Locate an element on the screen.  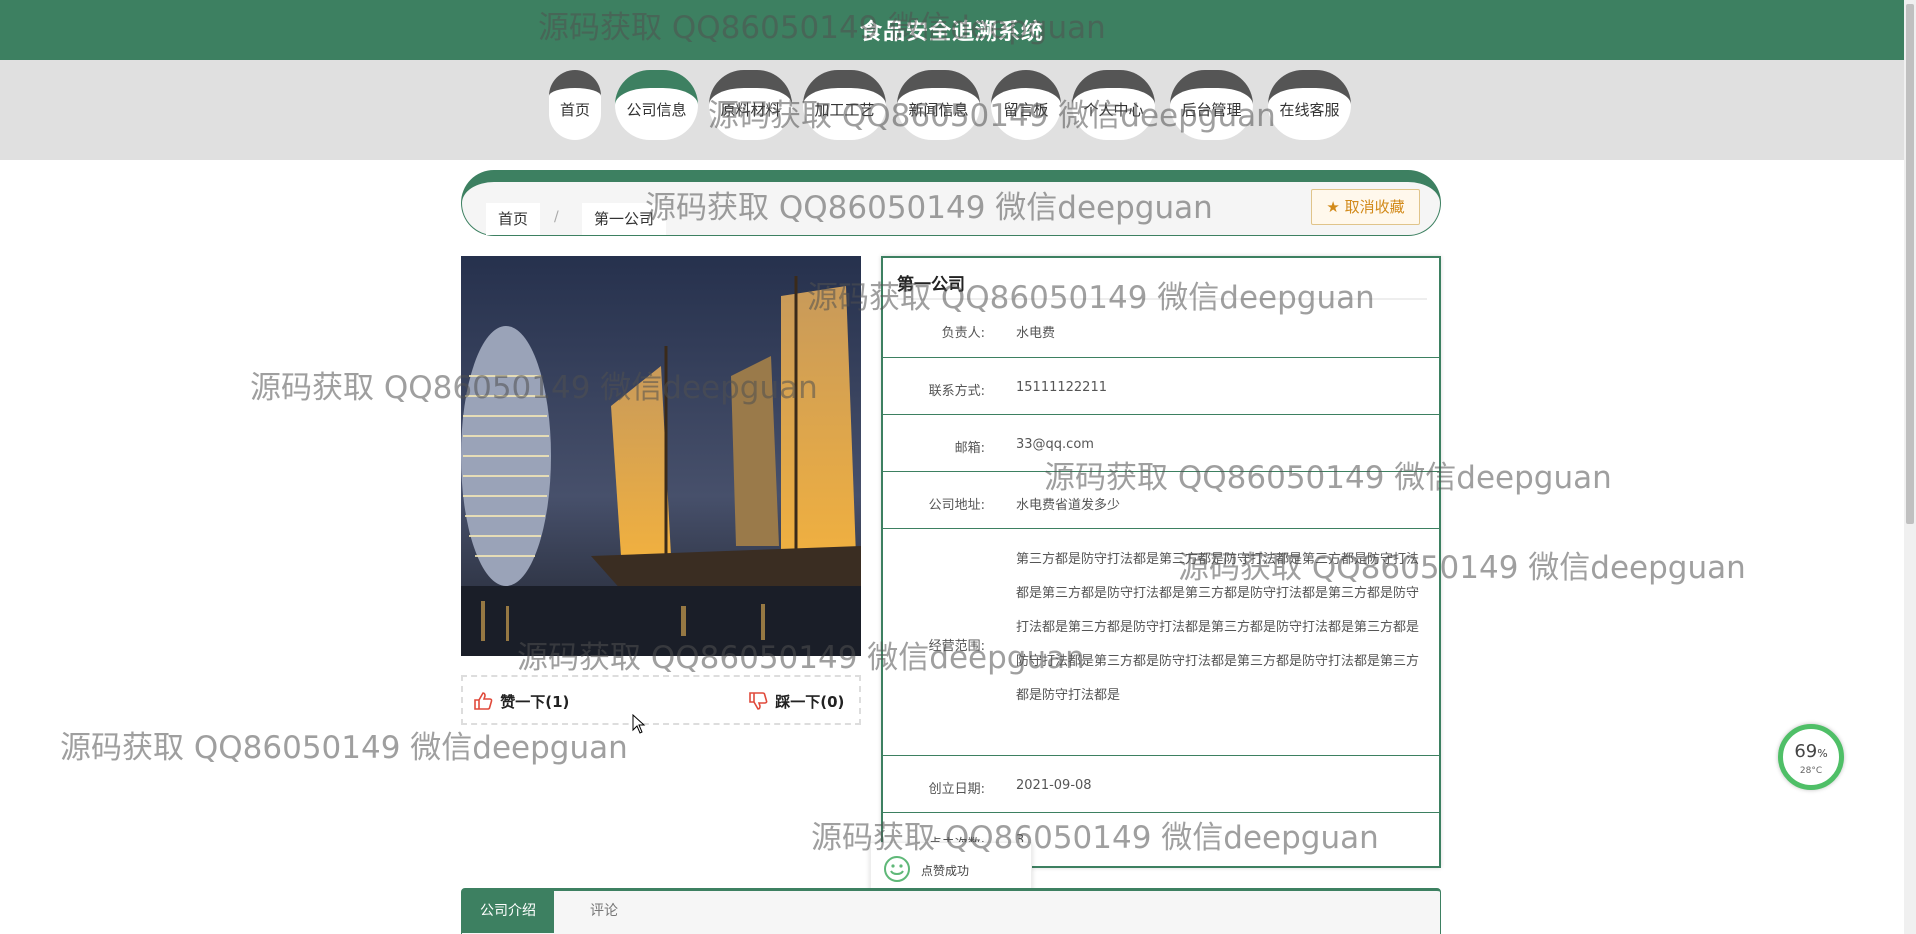
nav-raw-materials: 原料材料 is located at coordinates (750, 105).